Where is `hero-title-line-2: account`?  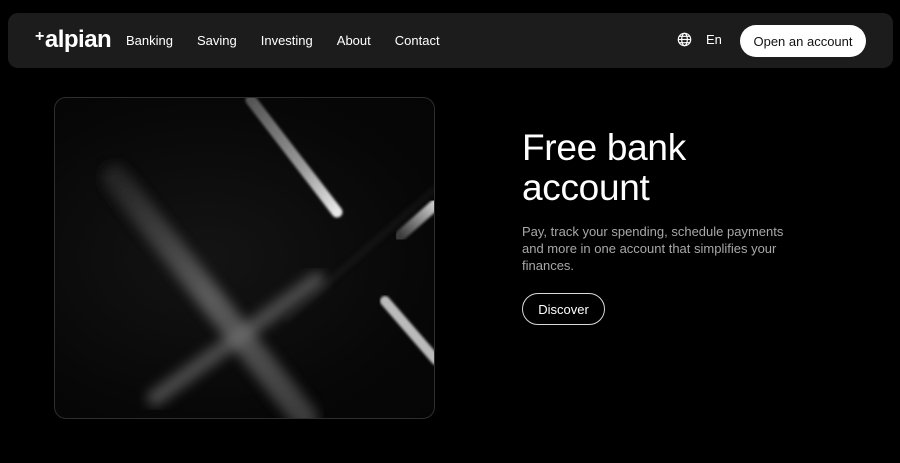
hero-title-line-2: account is located at coordinates (586, 187).